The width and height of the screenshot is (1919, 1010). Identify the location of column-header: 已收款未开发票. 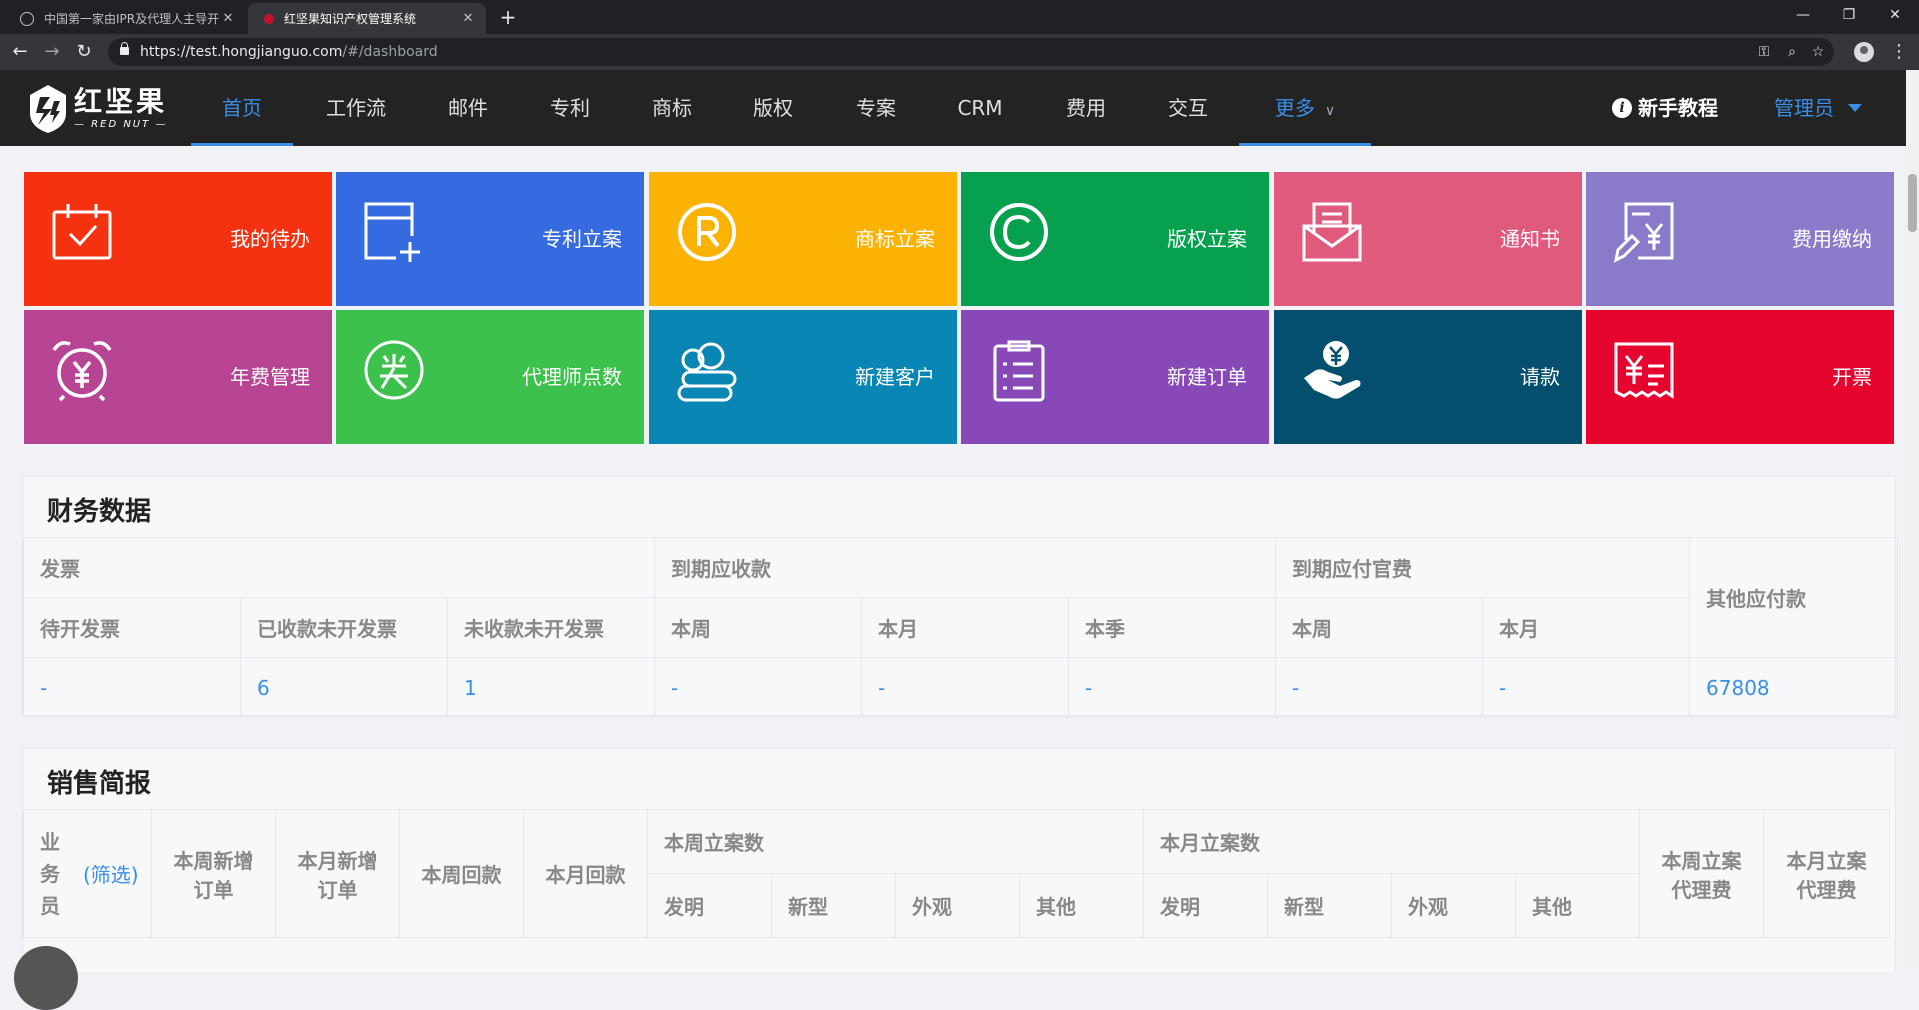
(344, 627).